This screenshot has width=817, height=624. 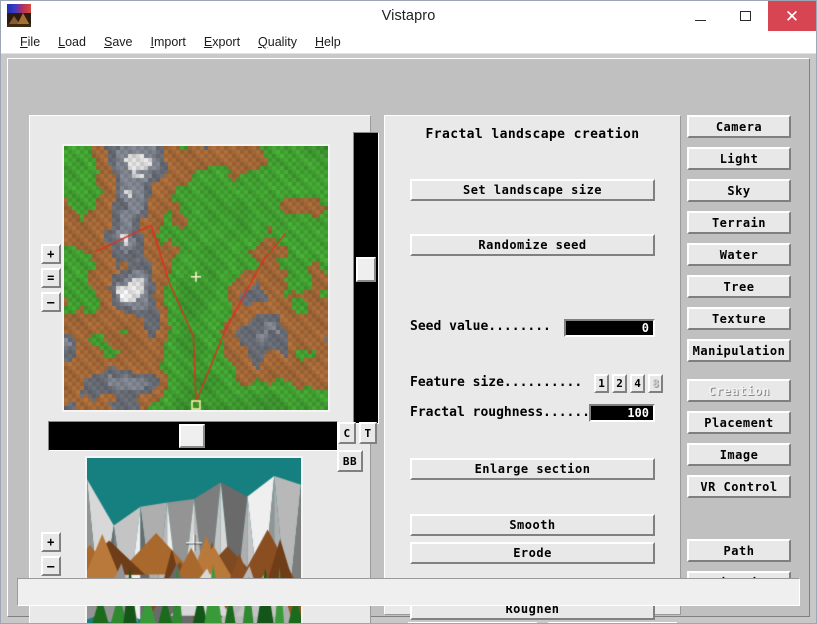 What do you see at coordinates (739, 190) in the screenshot?
I see `sidebar-item-sky: Sky` at bounding box center [739, 190].